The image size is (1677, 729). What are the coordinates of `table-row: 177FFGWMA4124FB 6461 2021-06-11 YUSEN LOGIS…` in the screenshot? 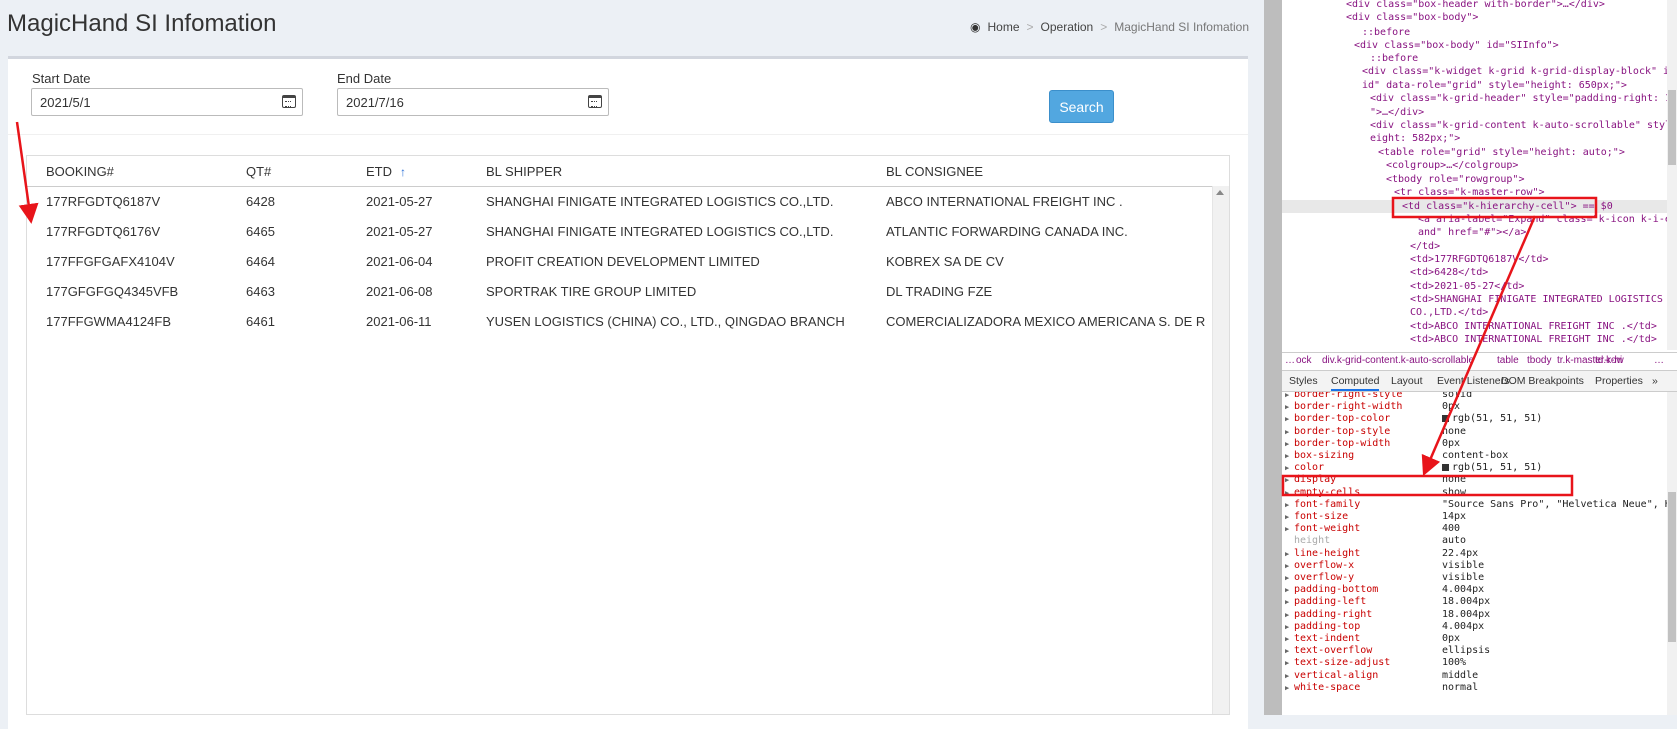 It's located at (619, 322).